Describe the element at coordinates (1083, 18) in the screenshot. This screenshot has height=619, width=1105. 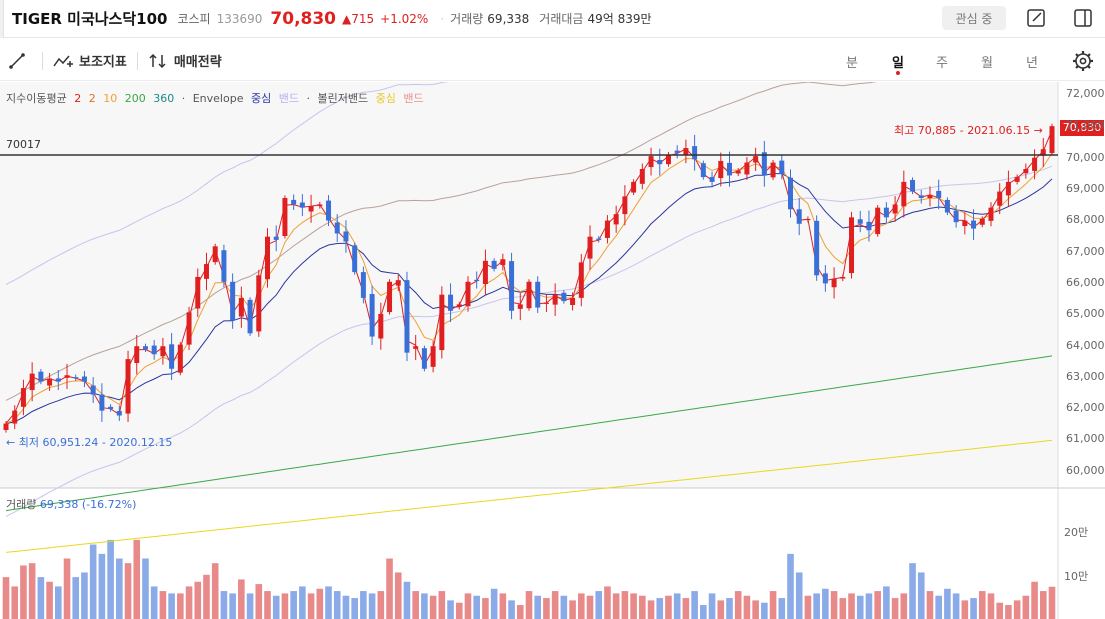
I see `panel-toggle-icon` at that location.